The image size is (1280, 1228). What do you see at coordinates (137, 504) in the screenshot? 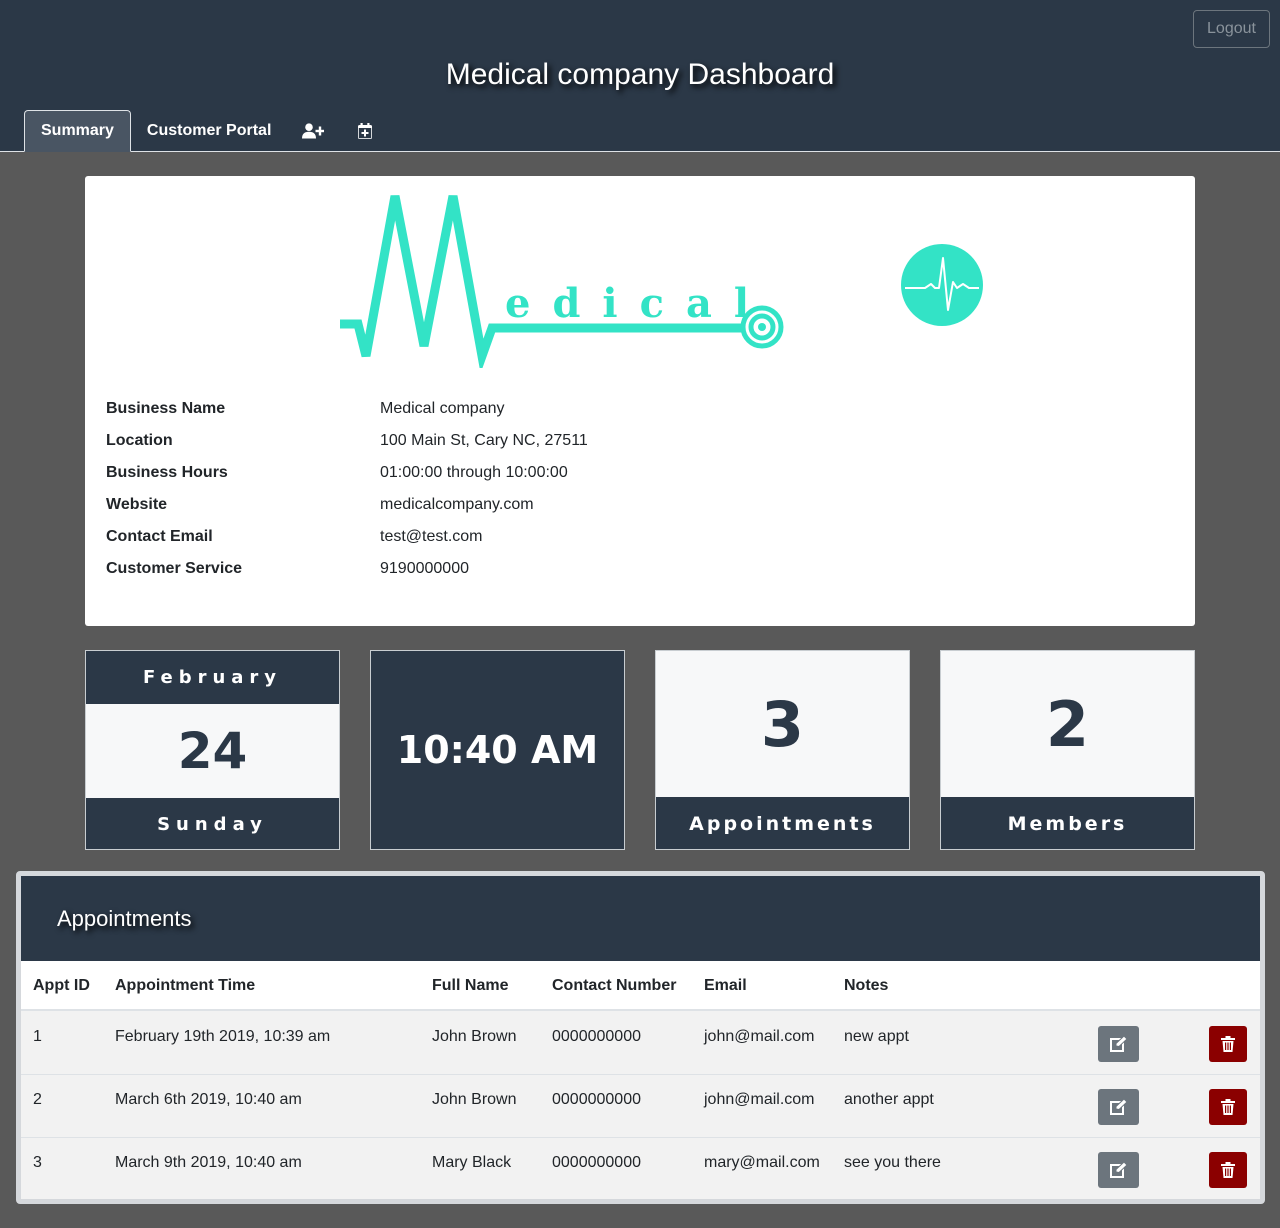
I see `info-label: Website` at bounding box center [137, 504].